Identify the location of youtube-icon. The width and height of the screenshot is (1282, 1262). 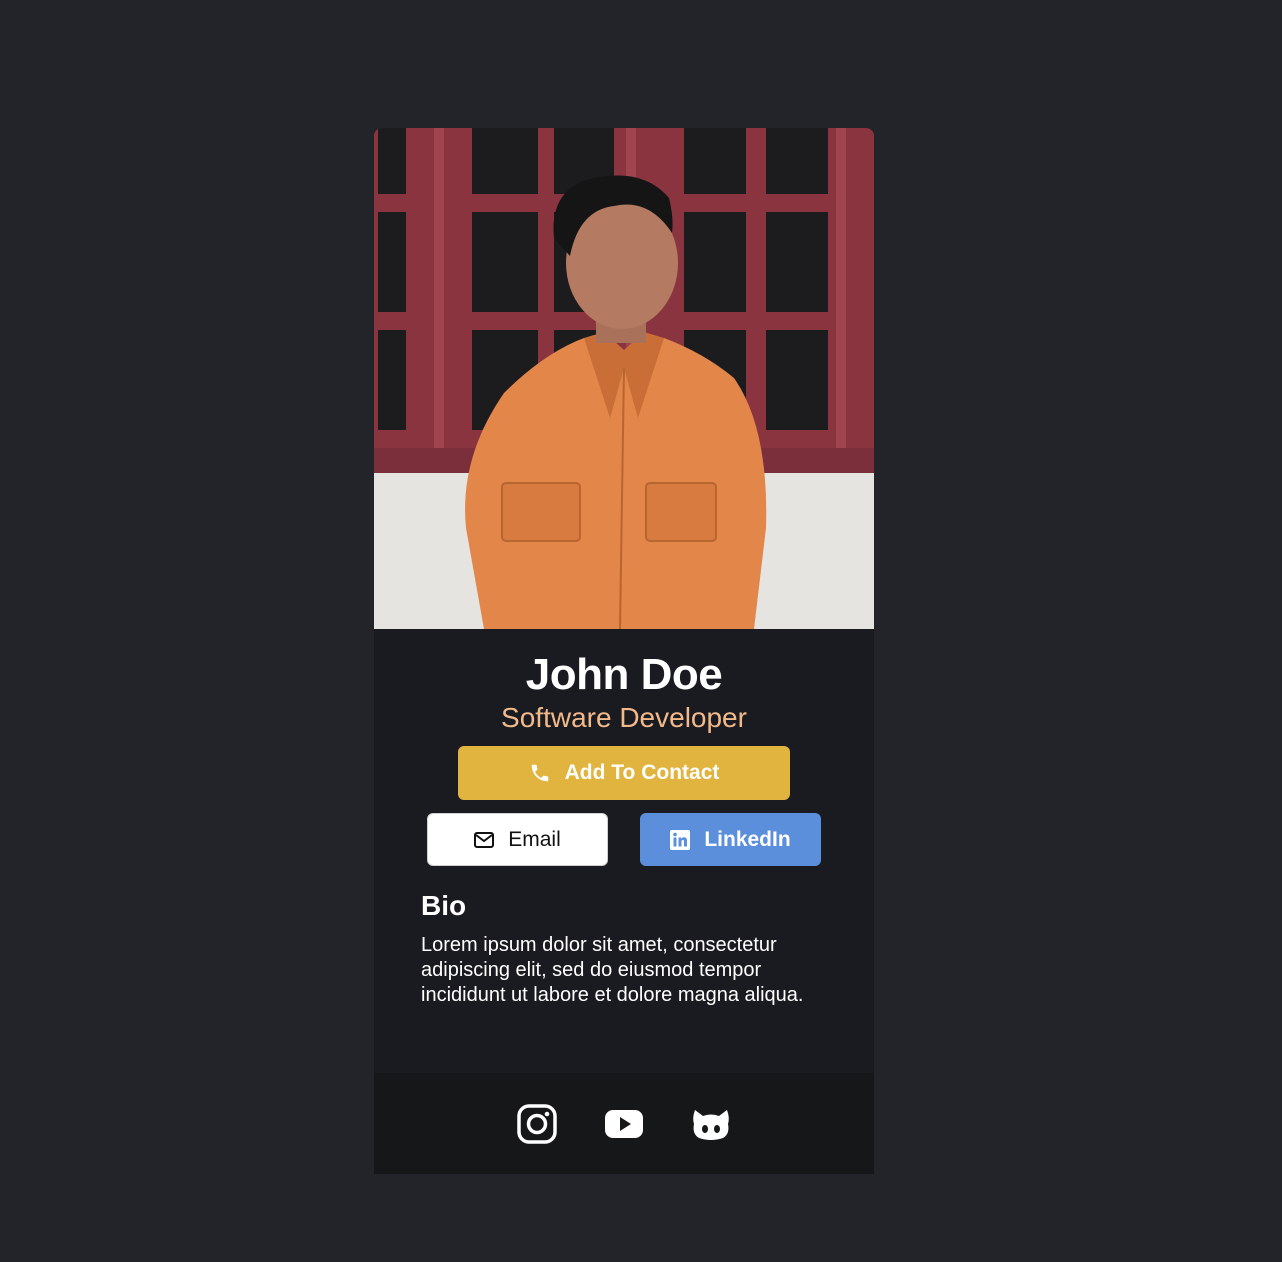
(624, 1124).